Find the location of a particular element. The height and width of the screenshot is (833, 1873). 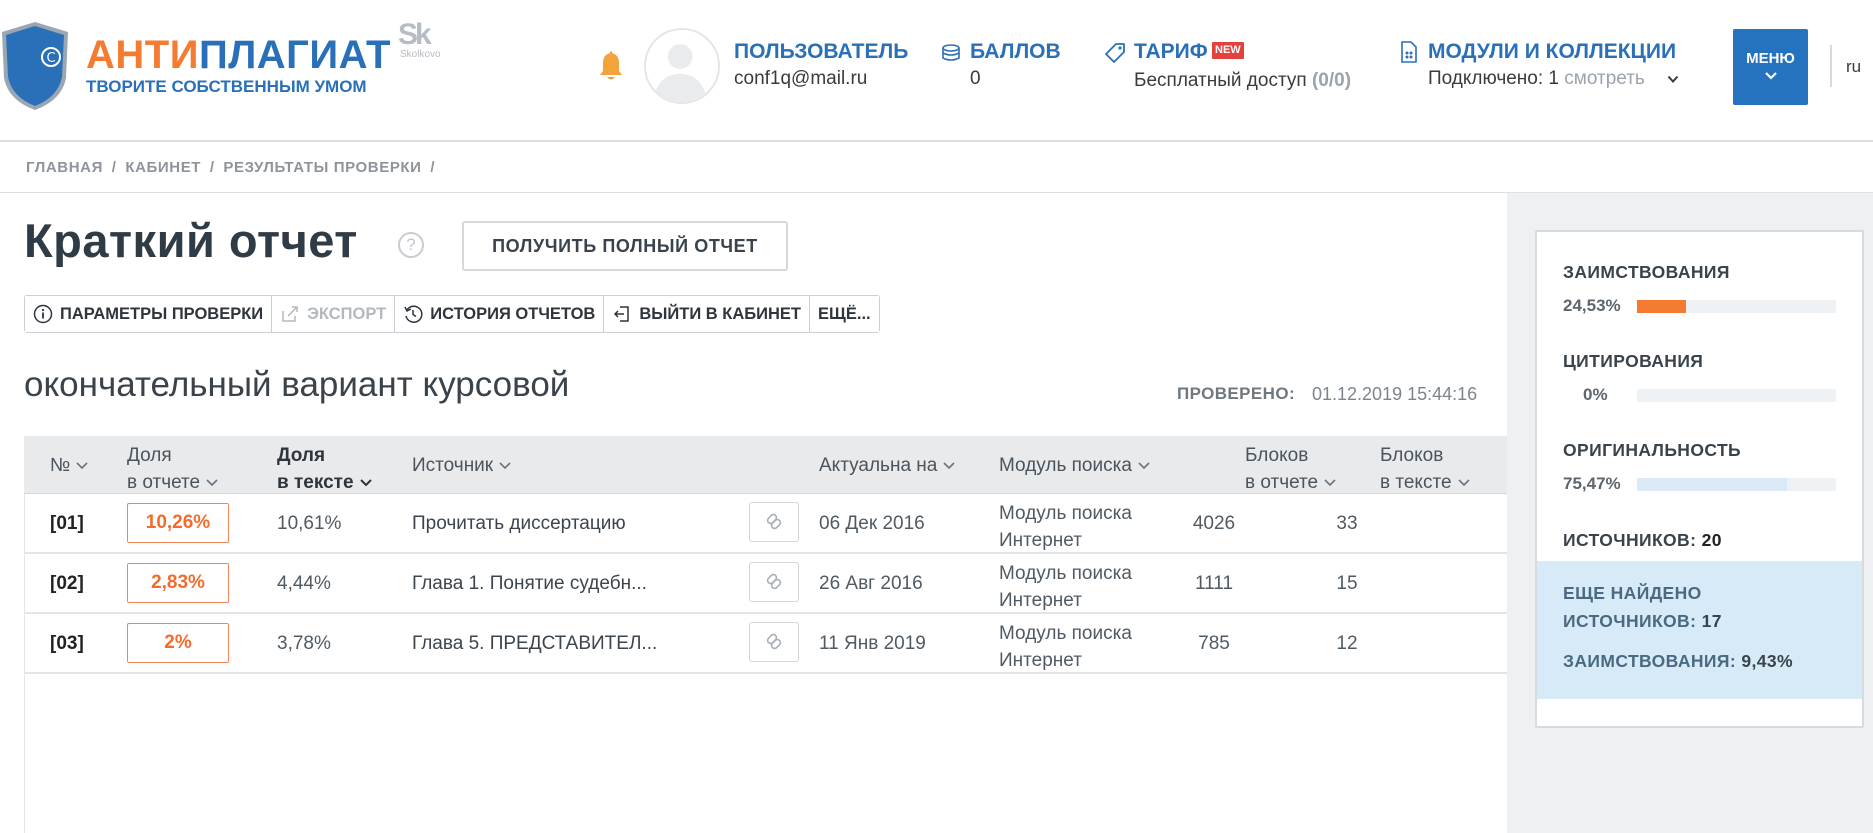

user-title: ПОЛЬЗОВАТЕЛЬ is located at coordinates (821, 52).